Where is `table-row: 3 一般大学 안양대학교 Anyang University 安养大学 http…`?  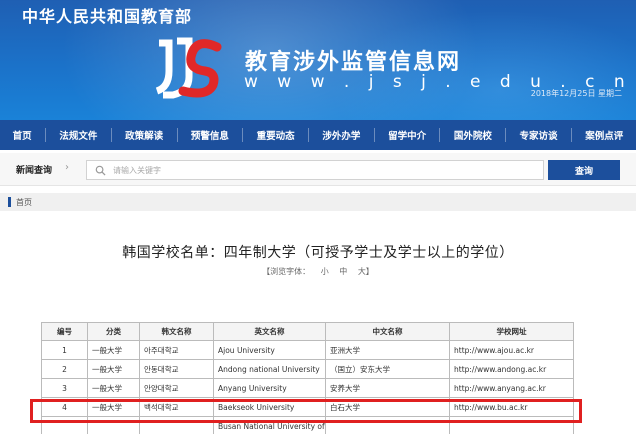 table-row: 3 一般大学 안양대학교 Anyang University 安养大学 http… is located at coordinates (307, 388).